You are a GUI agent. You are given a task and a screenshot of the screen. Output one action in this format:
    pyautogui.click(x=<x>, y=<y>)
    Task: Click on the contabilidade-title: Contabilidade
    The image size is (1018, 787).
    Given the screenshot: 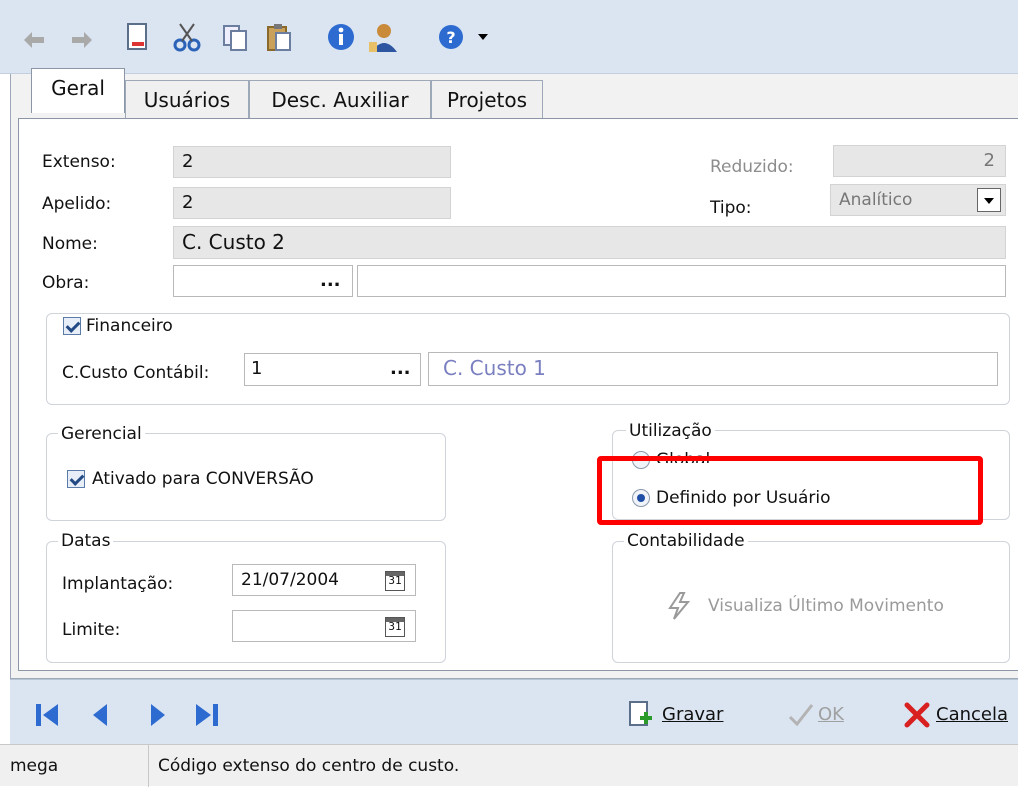 What is the action you would take?
    pyautogui.click(x=686, y=541)
    